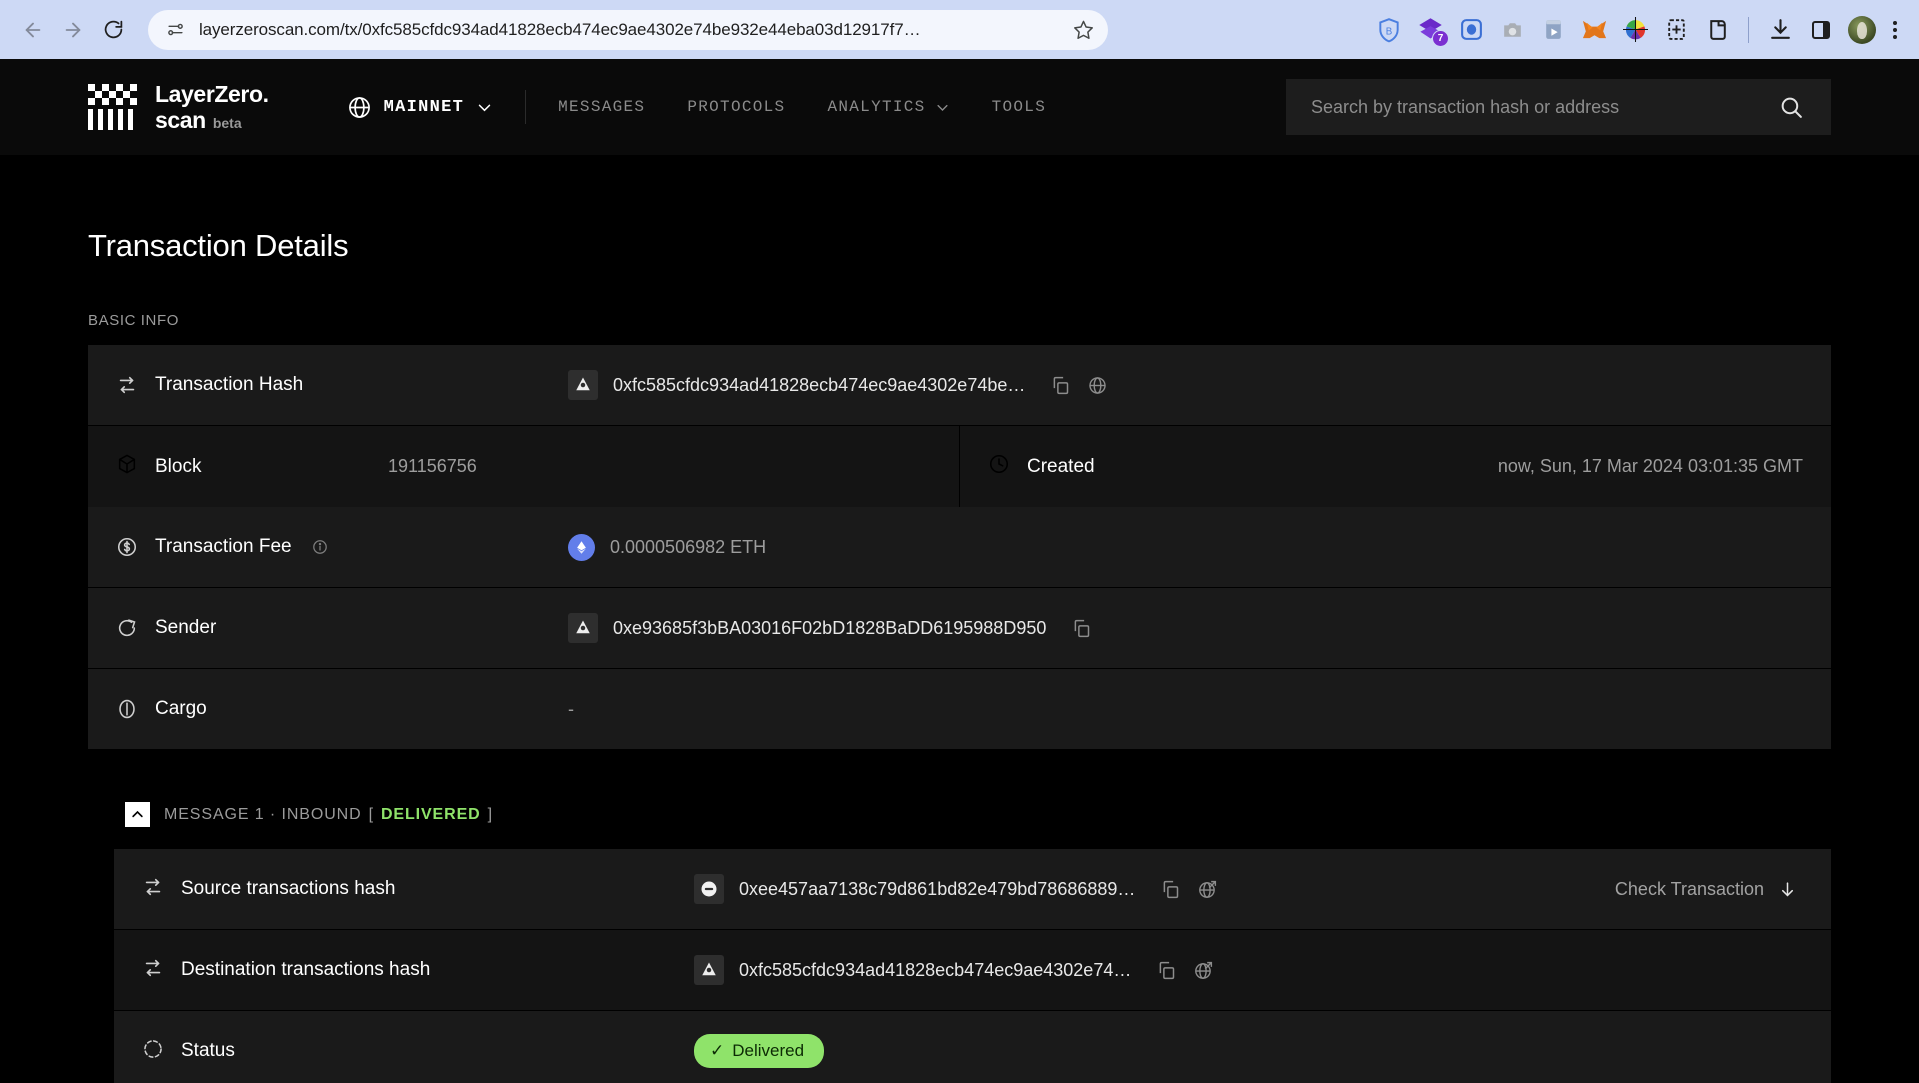 The height and width of the screenshot is (1083, 1919). What do you see at coordinates (238, 466) in the screenshot?
I see `row-label-cell: Block` at bounding box center [238, 466].